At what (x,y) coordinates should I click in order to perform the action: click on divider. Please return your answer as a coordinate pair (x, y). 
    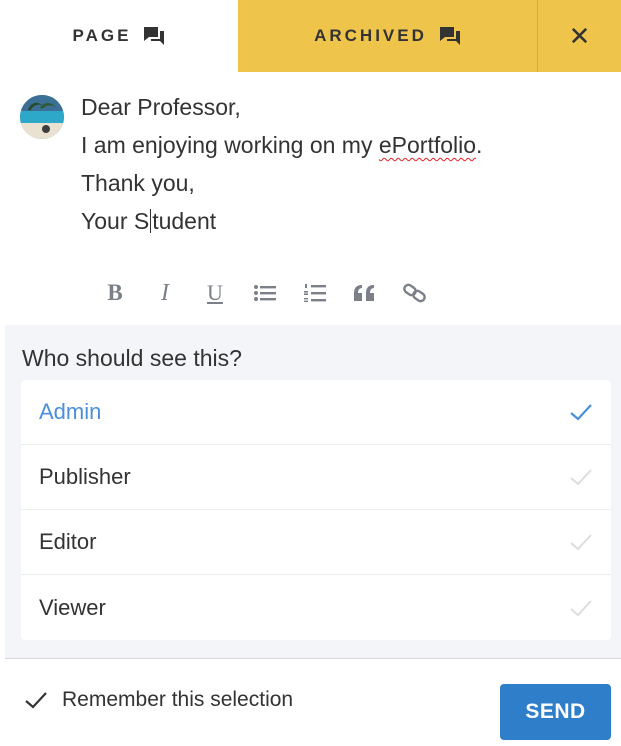
    Looking at the image, I should click on (313, 658).